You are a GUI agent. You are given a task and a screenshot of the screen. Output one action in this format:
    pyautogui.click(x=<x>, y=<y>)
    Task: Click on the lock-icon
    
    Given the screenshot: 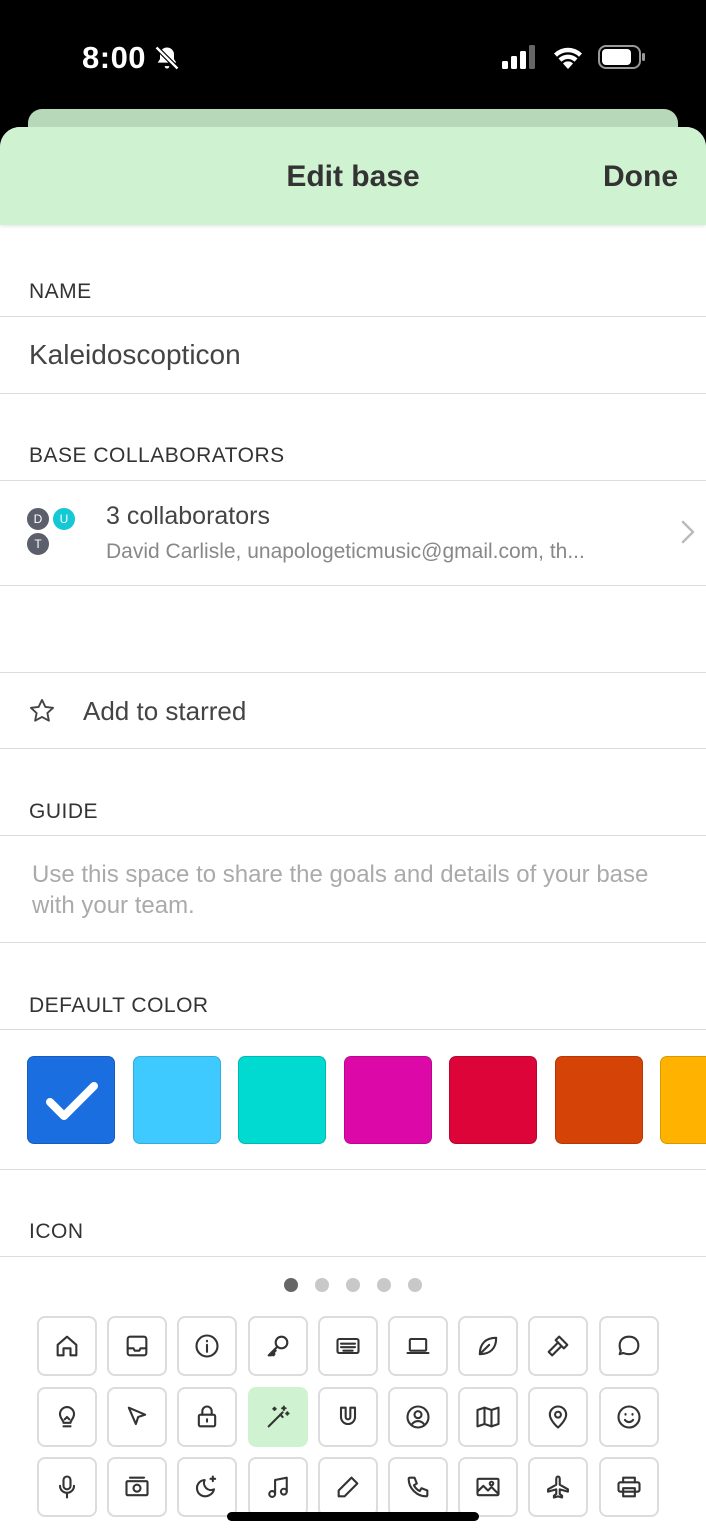 What is the action you would take?
    pyautogui.click(x=207, y=1416)
    